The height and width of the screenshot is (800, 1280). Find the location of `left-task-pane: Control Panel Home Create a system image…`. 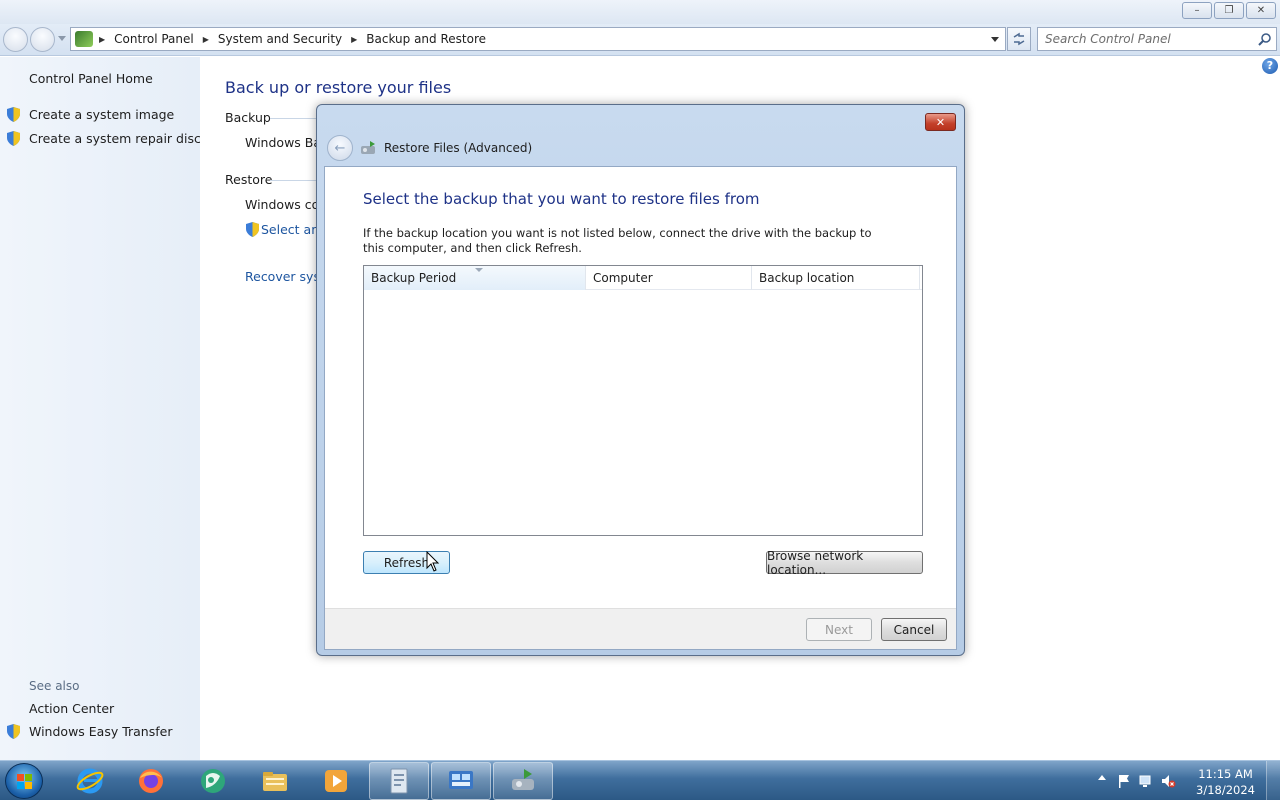

left-task-pane: Control Panel Home Create a system image… is located at coordinates (100, 408).